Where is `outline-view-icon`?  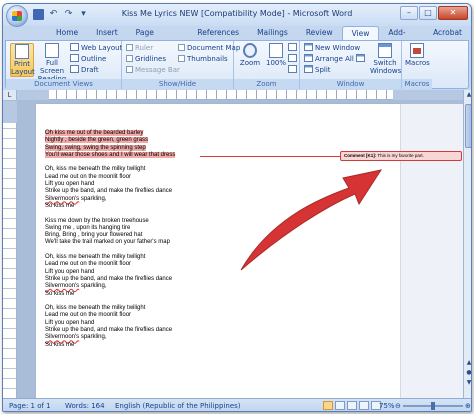 outline-view-icon is located at coordinates (364, 405).